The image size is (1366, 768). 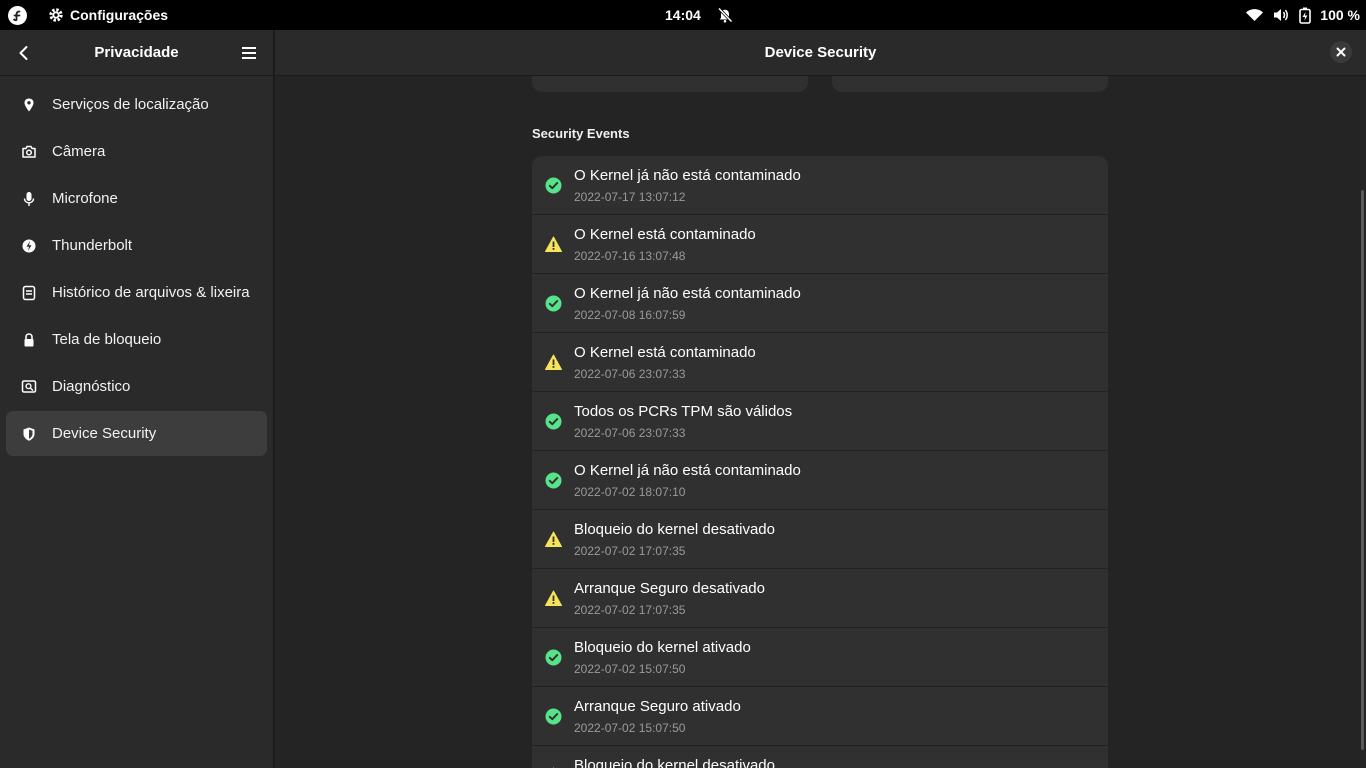 I want to click on back-button, so click(x=24, y=53).